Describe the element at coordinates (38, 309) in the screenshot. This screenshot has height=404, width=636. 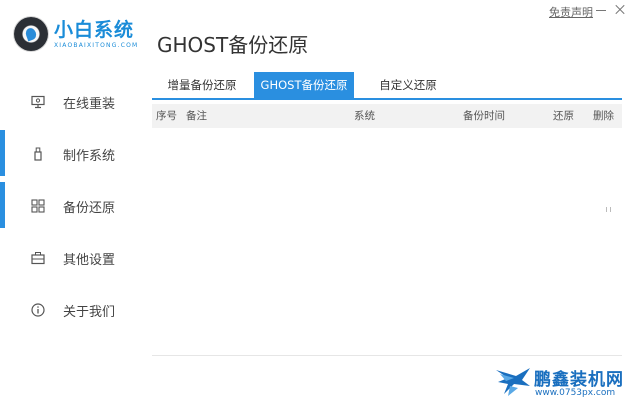
I see `info-icon` at that location.